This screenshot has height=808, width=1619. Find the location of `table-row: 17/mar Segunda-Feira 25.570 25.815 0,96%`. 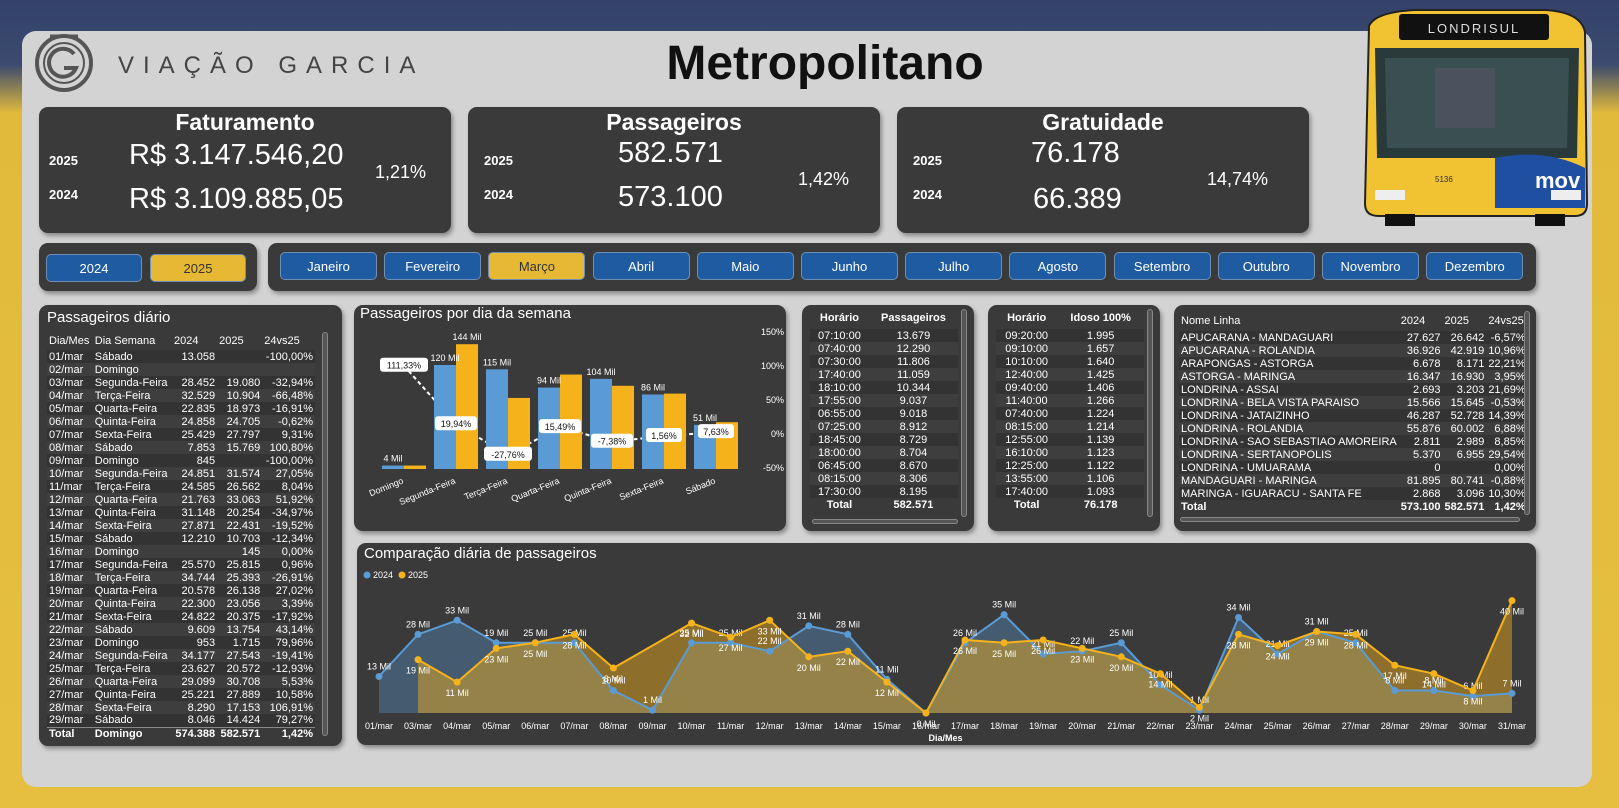

table-row: 17/mar Segunda-Feira 25.570 25.815 0,96% is located at coordinates (181, 564).